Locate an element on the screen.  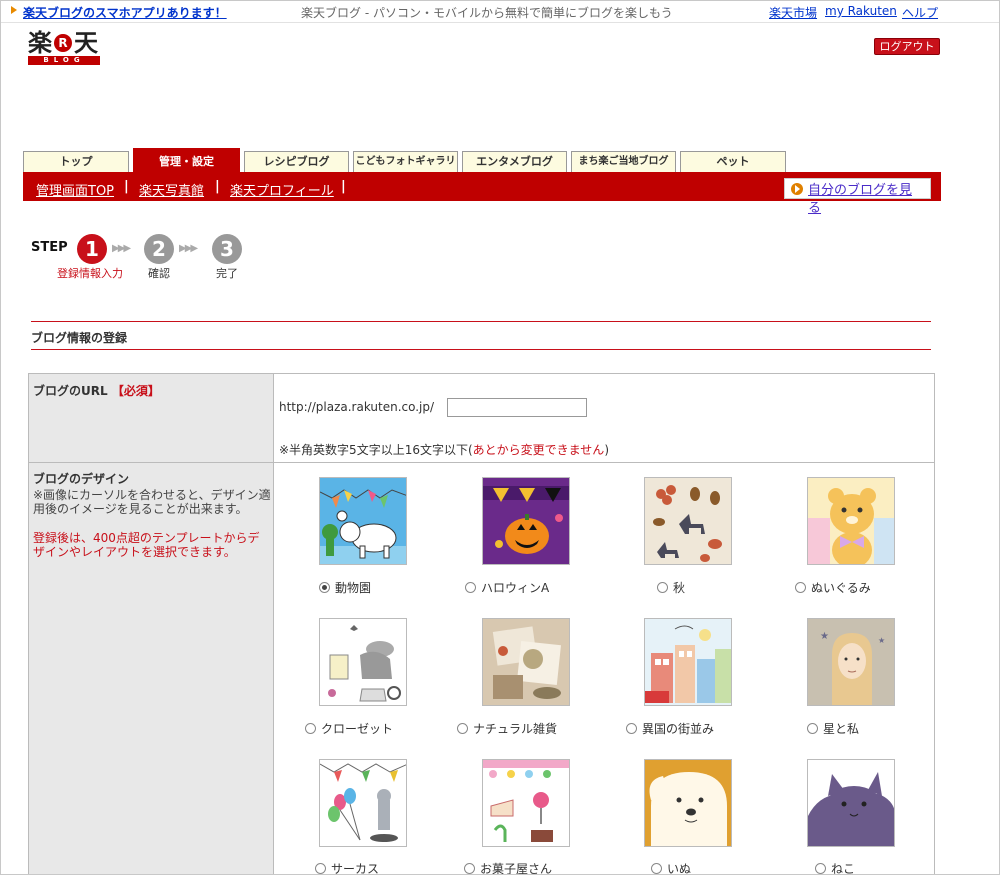
rakuten-ichiba-link: 楽天市場 is located at coordinates (793, 12).